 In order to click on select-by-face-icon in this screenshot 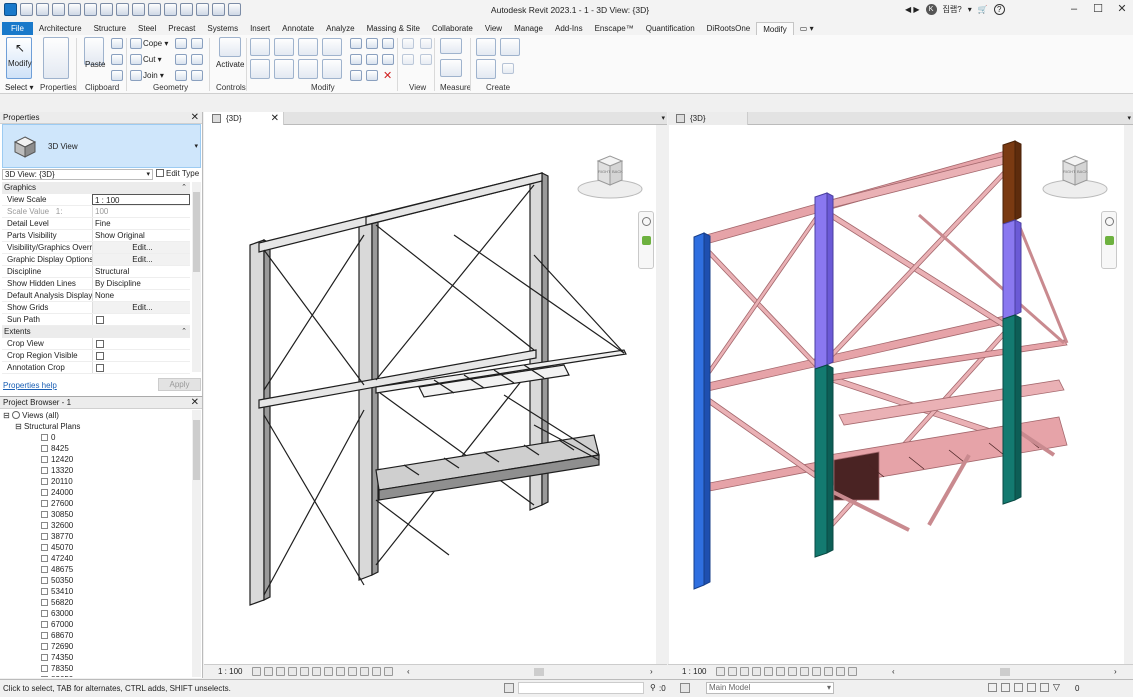, I will do `click(1031, 687)`.